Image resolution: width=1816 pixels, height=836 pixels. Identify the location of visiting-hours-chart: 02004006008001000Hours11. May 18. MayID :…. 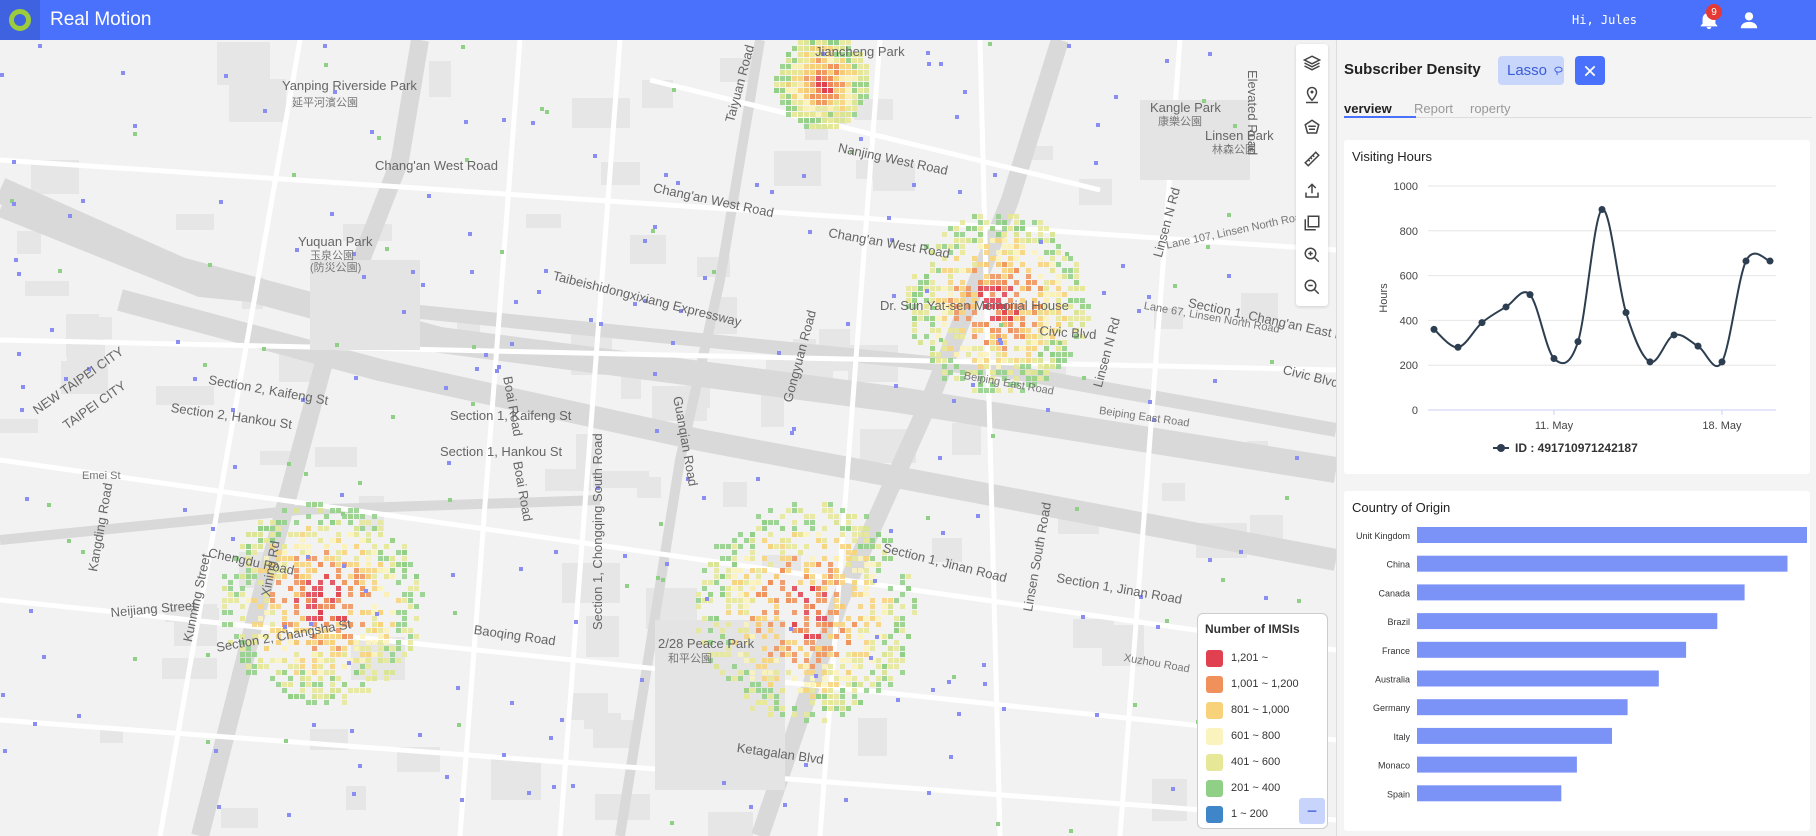
(1577, 307).